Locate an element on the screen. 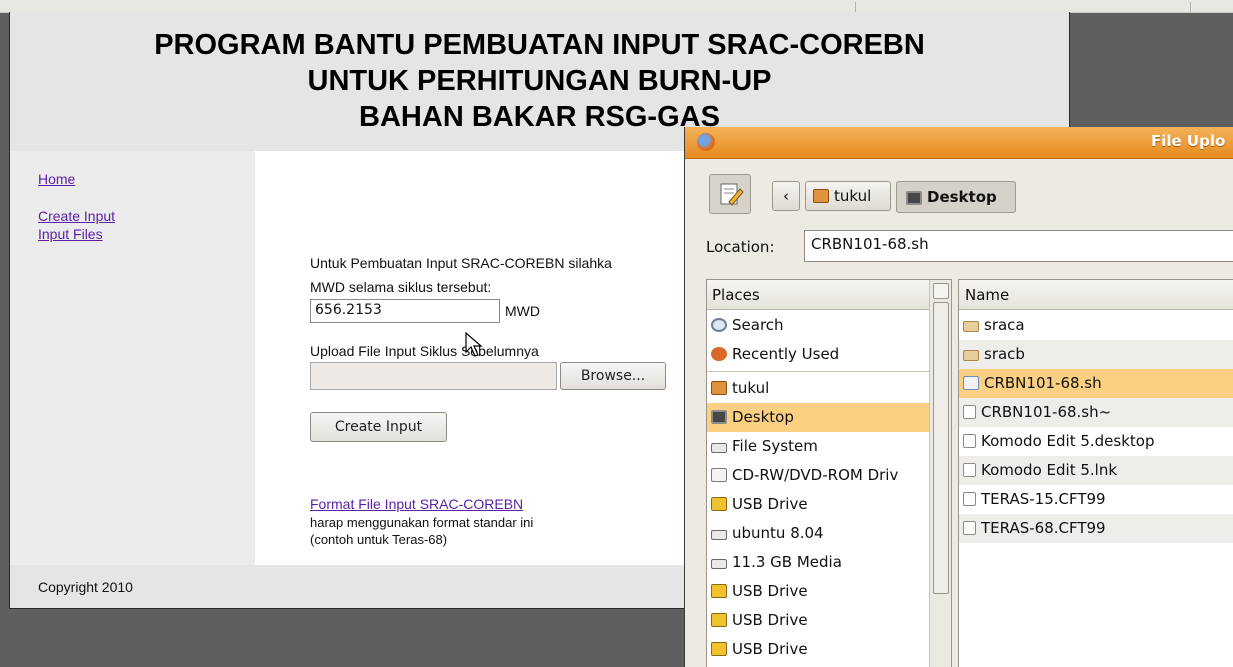 Image resolution: width=1233 pixels, height=667 pixels. chevron-left-icon: ‹ is located at coordinates (786, 196).